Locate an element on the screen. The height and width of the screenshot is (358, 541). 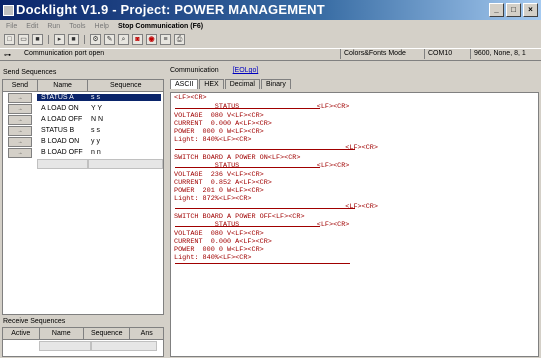
tab-bar: ASCII HEX Decimal Binary is located at coordinates (231, 84).